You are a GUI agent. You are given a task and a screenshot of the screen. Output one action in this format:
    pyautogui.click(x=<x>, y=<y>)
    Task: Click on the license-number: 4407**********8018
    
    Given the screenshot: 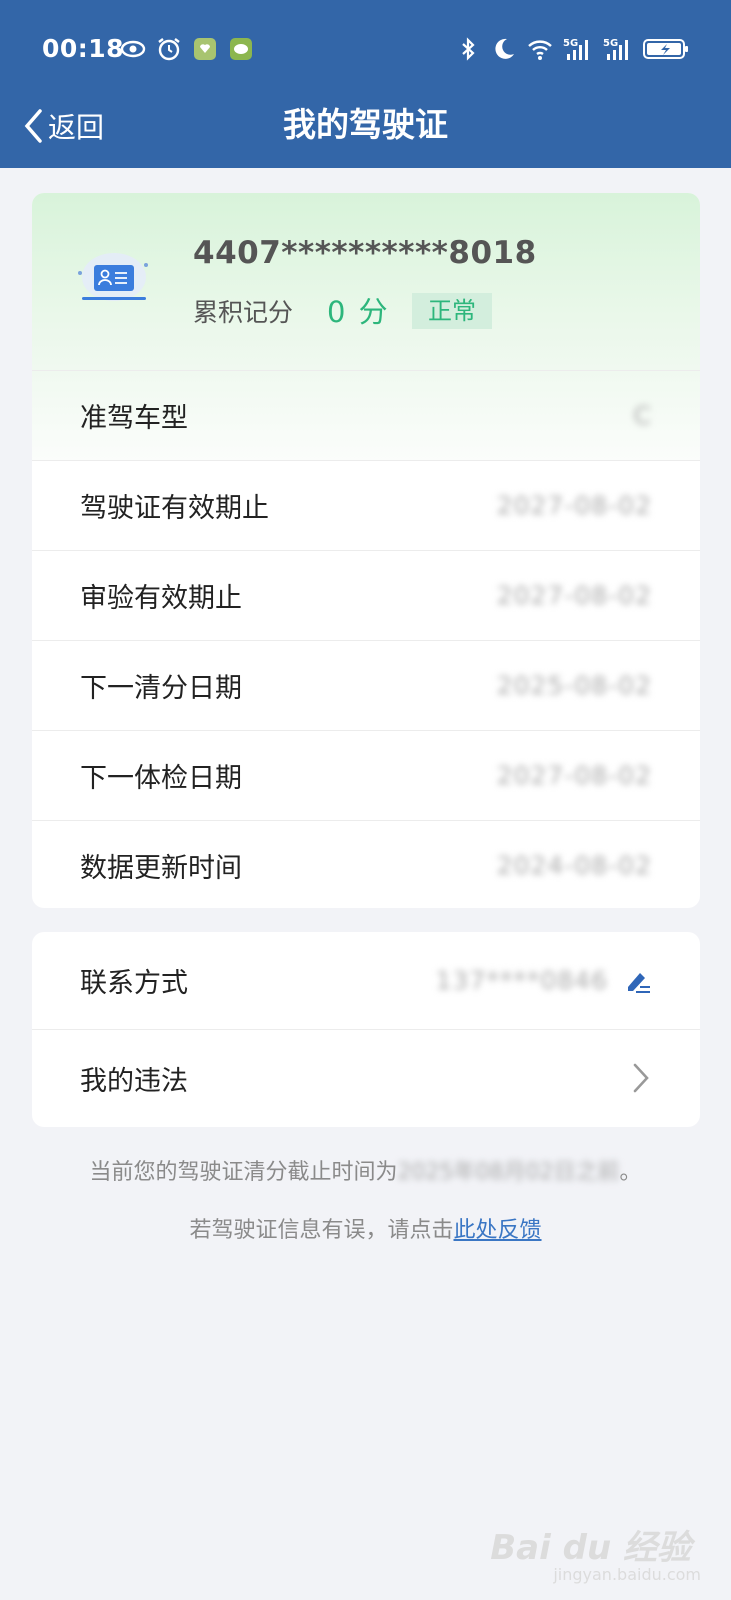 What is the action you would take?
    pyautogui.click(x=365, y=253)
    